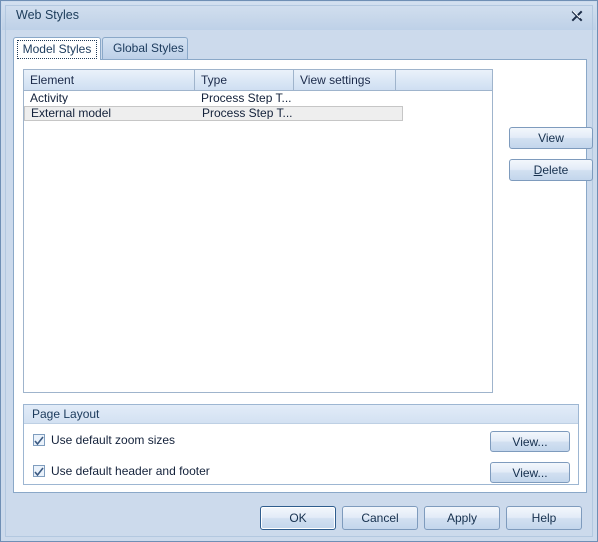 The width and height of the screenshot is (598, 542). What do you see at coordinates (66, 414) in the screenshot?
I see `page-layout-title: Page Layout` at bounding box center [66, 414].